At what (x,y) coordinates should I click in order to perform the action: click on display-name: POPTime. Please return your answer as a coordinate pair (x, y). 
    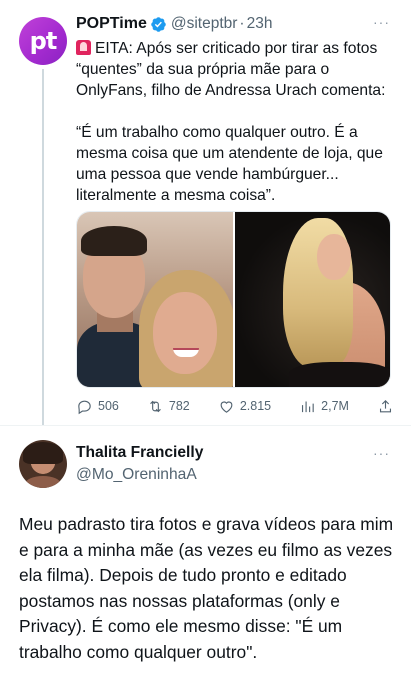
    Looking at the image, I should click on (111, 24).